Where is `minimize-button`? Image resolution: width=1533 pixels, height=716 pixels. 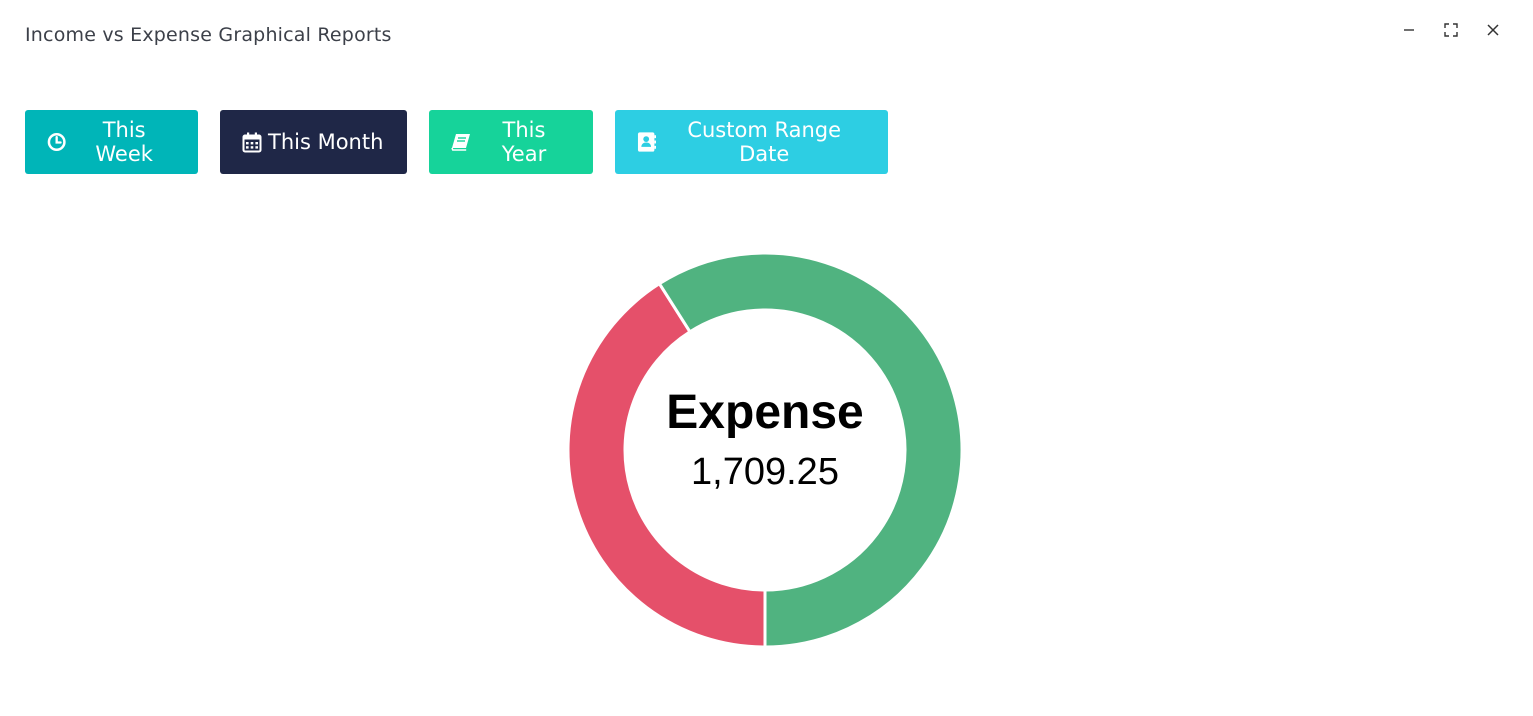 minimize-button is located at coordinates (1409, 30).